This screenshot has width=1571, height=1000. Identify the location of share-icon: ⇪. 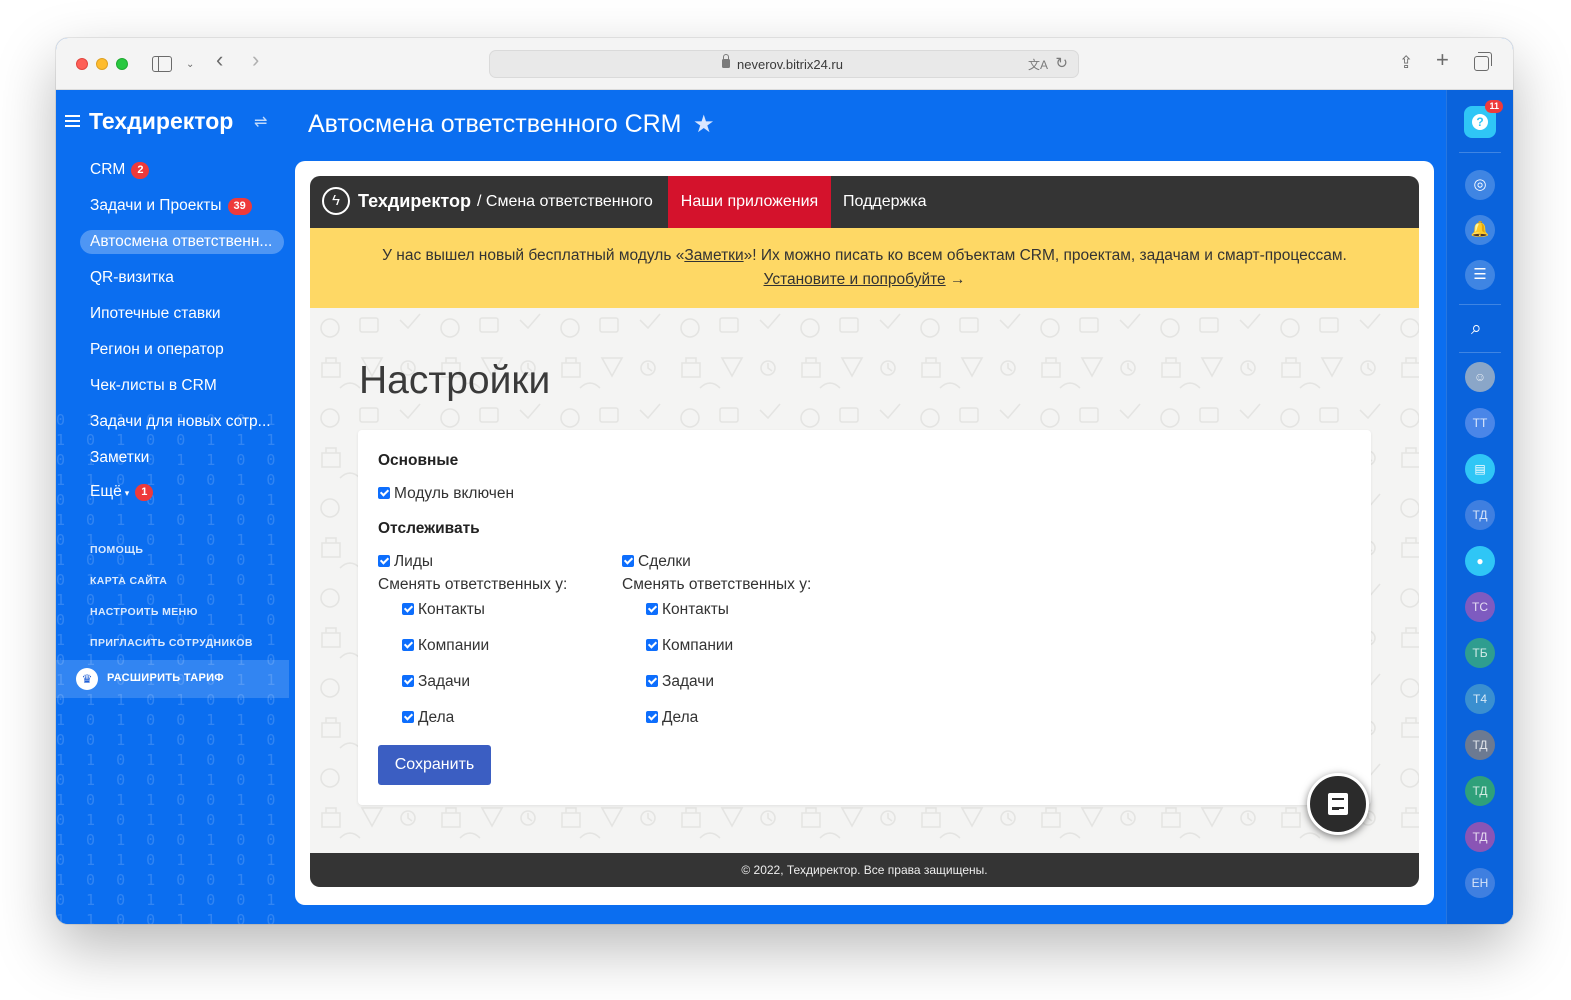
(1406, 63).